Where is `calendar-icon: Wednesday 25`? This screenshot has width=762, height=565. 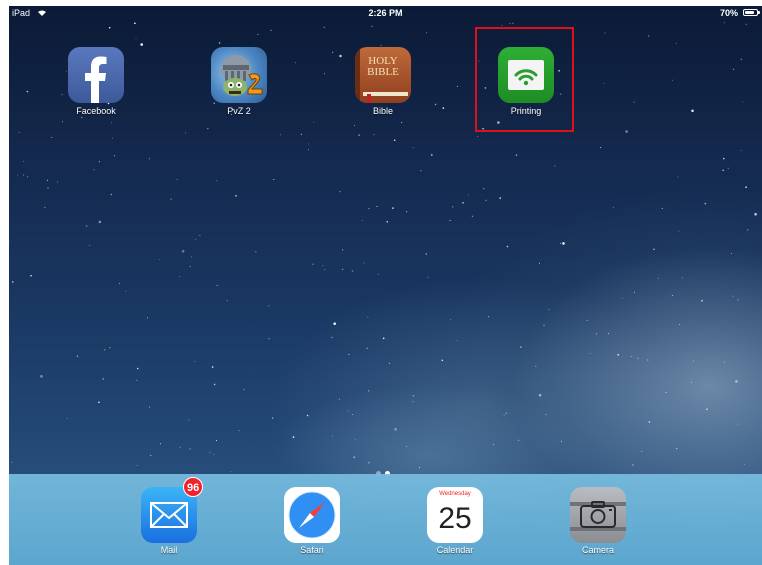
calendar-icon: Wednesday 25 is located at coordinates (455, 515).